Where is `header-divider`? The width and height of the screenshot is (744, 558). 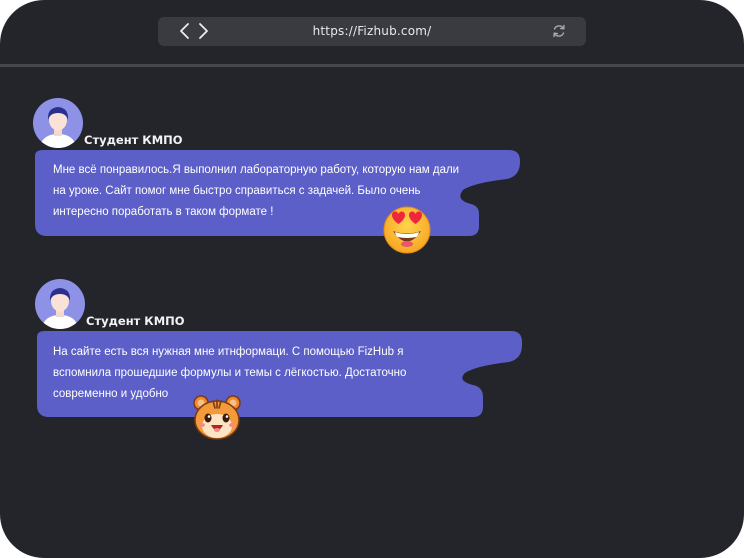
header-divider is located at coordinates (372, 65).